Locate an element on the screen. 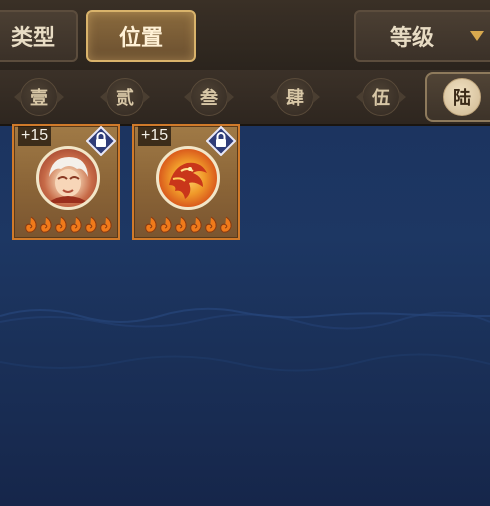 The image size is (490, 506). tab-position: 位置 is located at coordinates (141, 36).